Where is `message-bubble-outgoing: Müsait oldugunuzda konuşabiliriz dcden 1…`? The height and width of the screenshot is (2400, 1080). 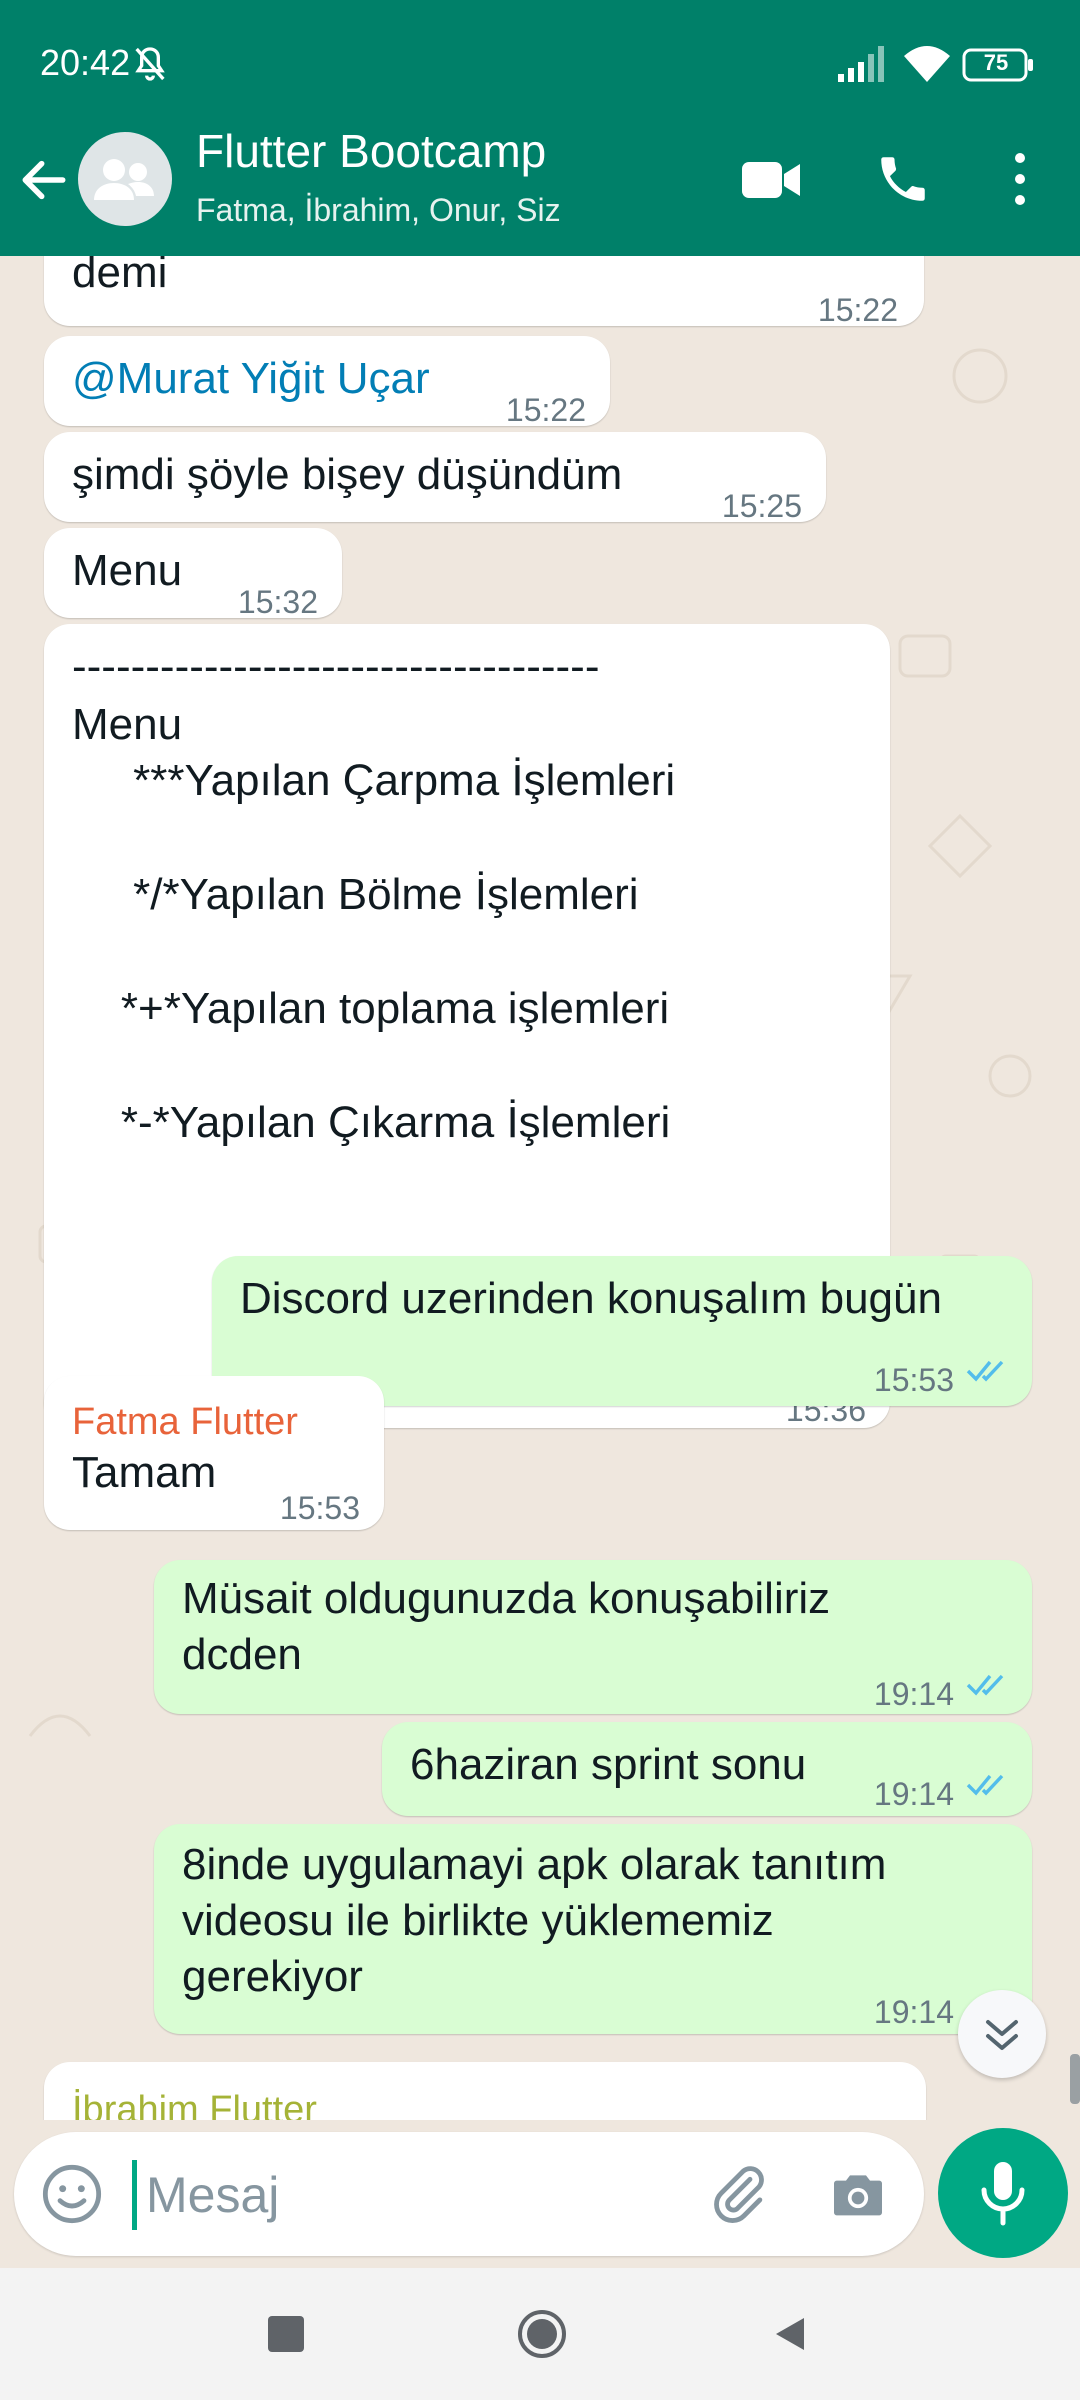 message-bubble-outgoing: Müsait oldugunuzda konuşabiliriz dcden 1… is located at coordinates (593, 1637).